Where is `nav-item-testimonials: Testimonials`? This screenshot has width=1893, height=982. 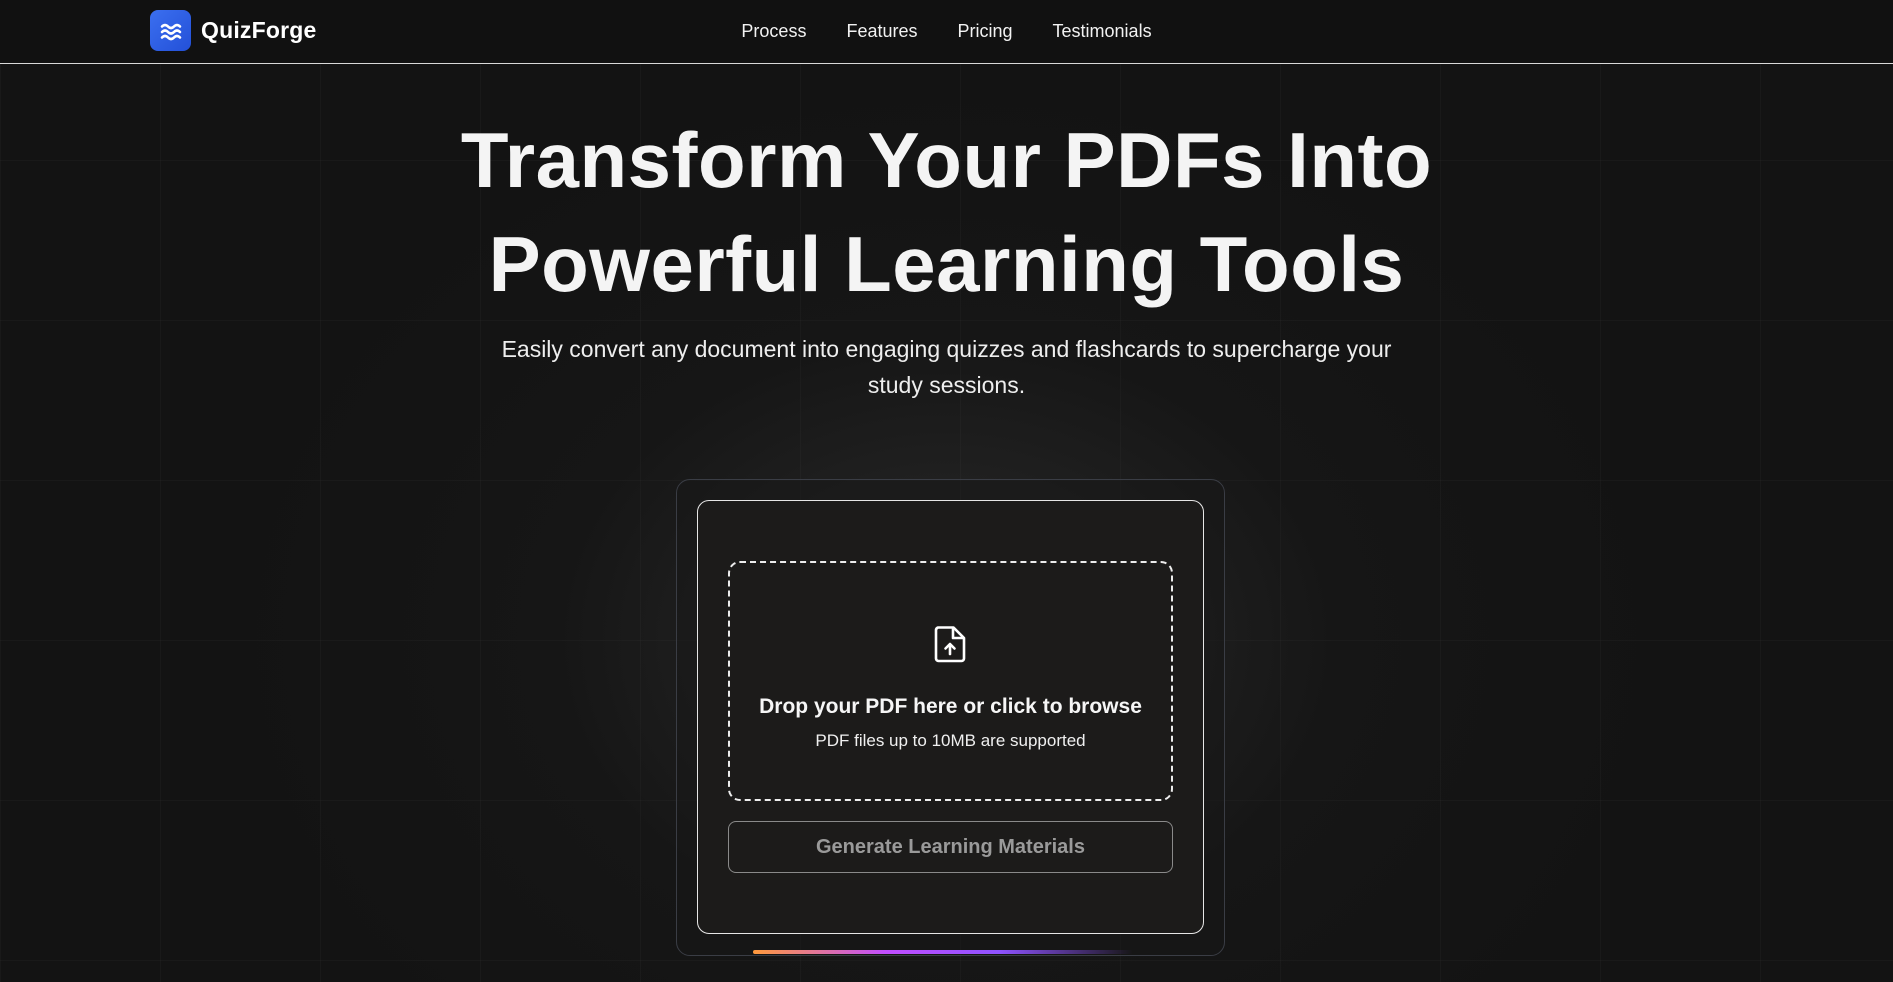 nav-item-testimonials: Testimonials is located at coordinates (1102, 31).